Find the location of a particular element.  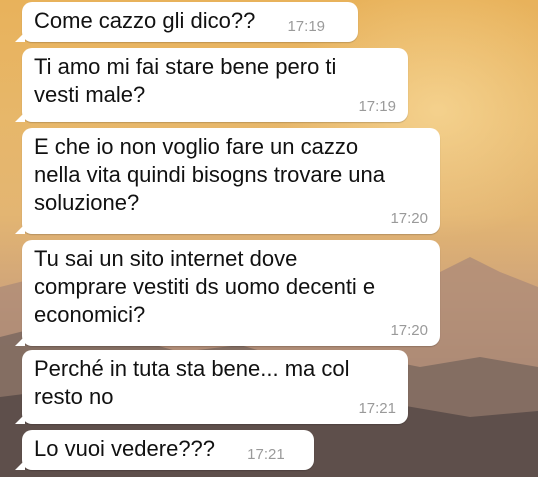

message-bubble: Come cazzo gli dico?? 17:19 is located at coordinates (186, 22).